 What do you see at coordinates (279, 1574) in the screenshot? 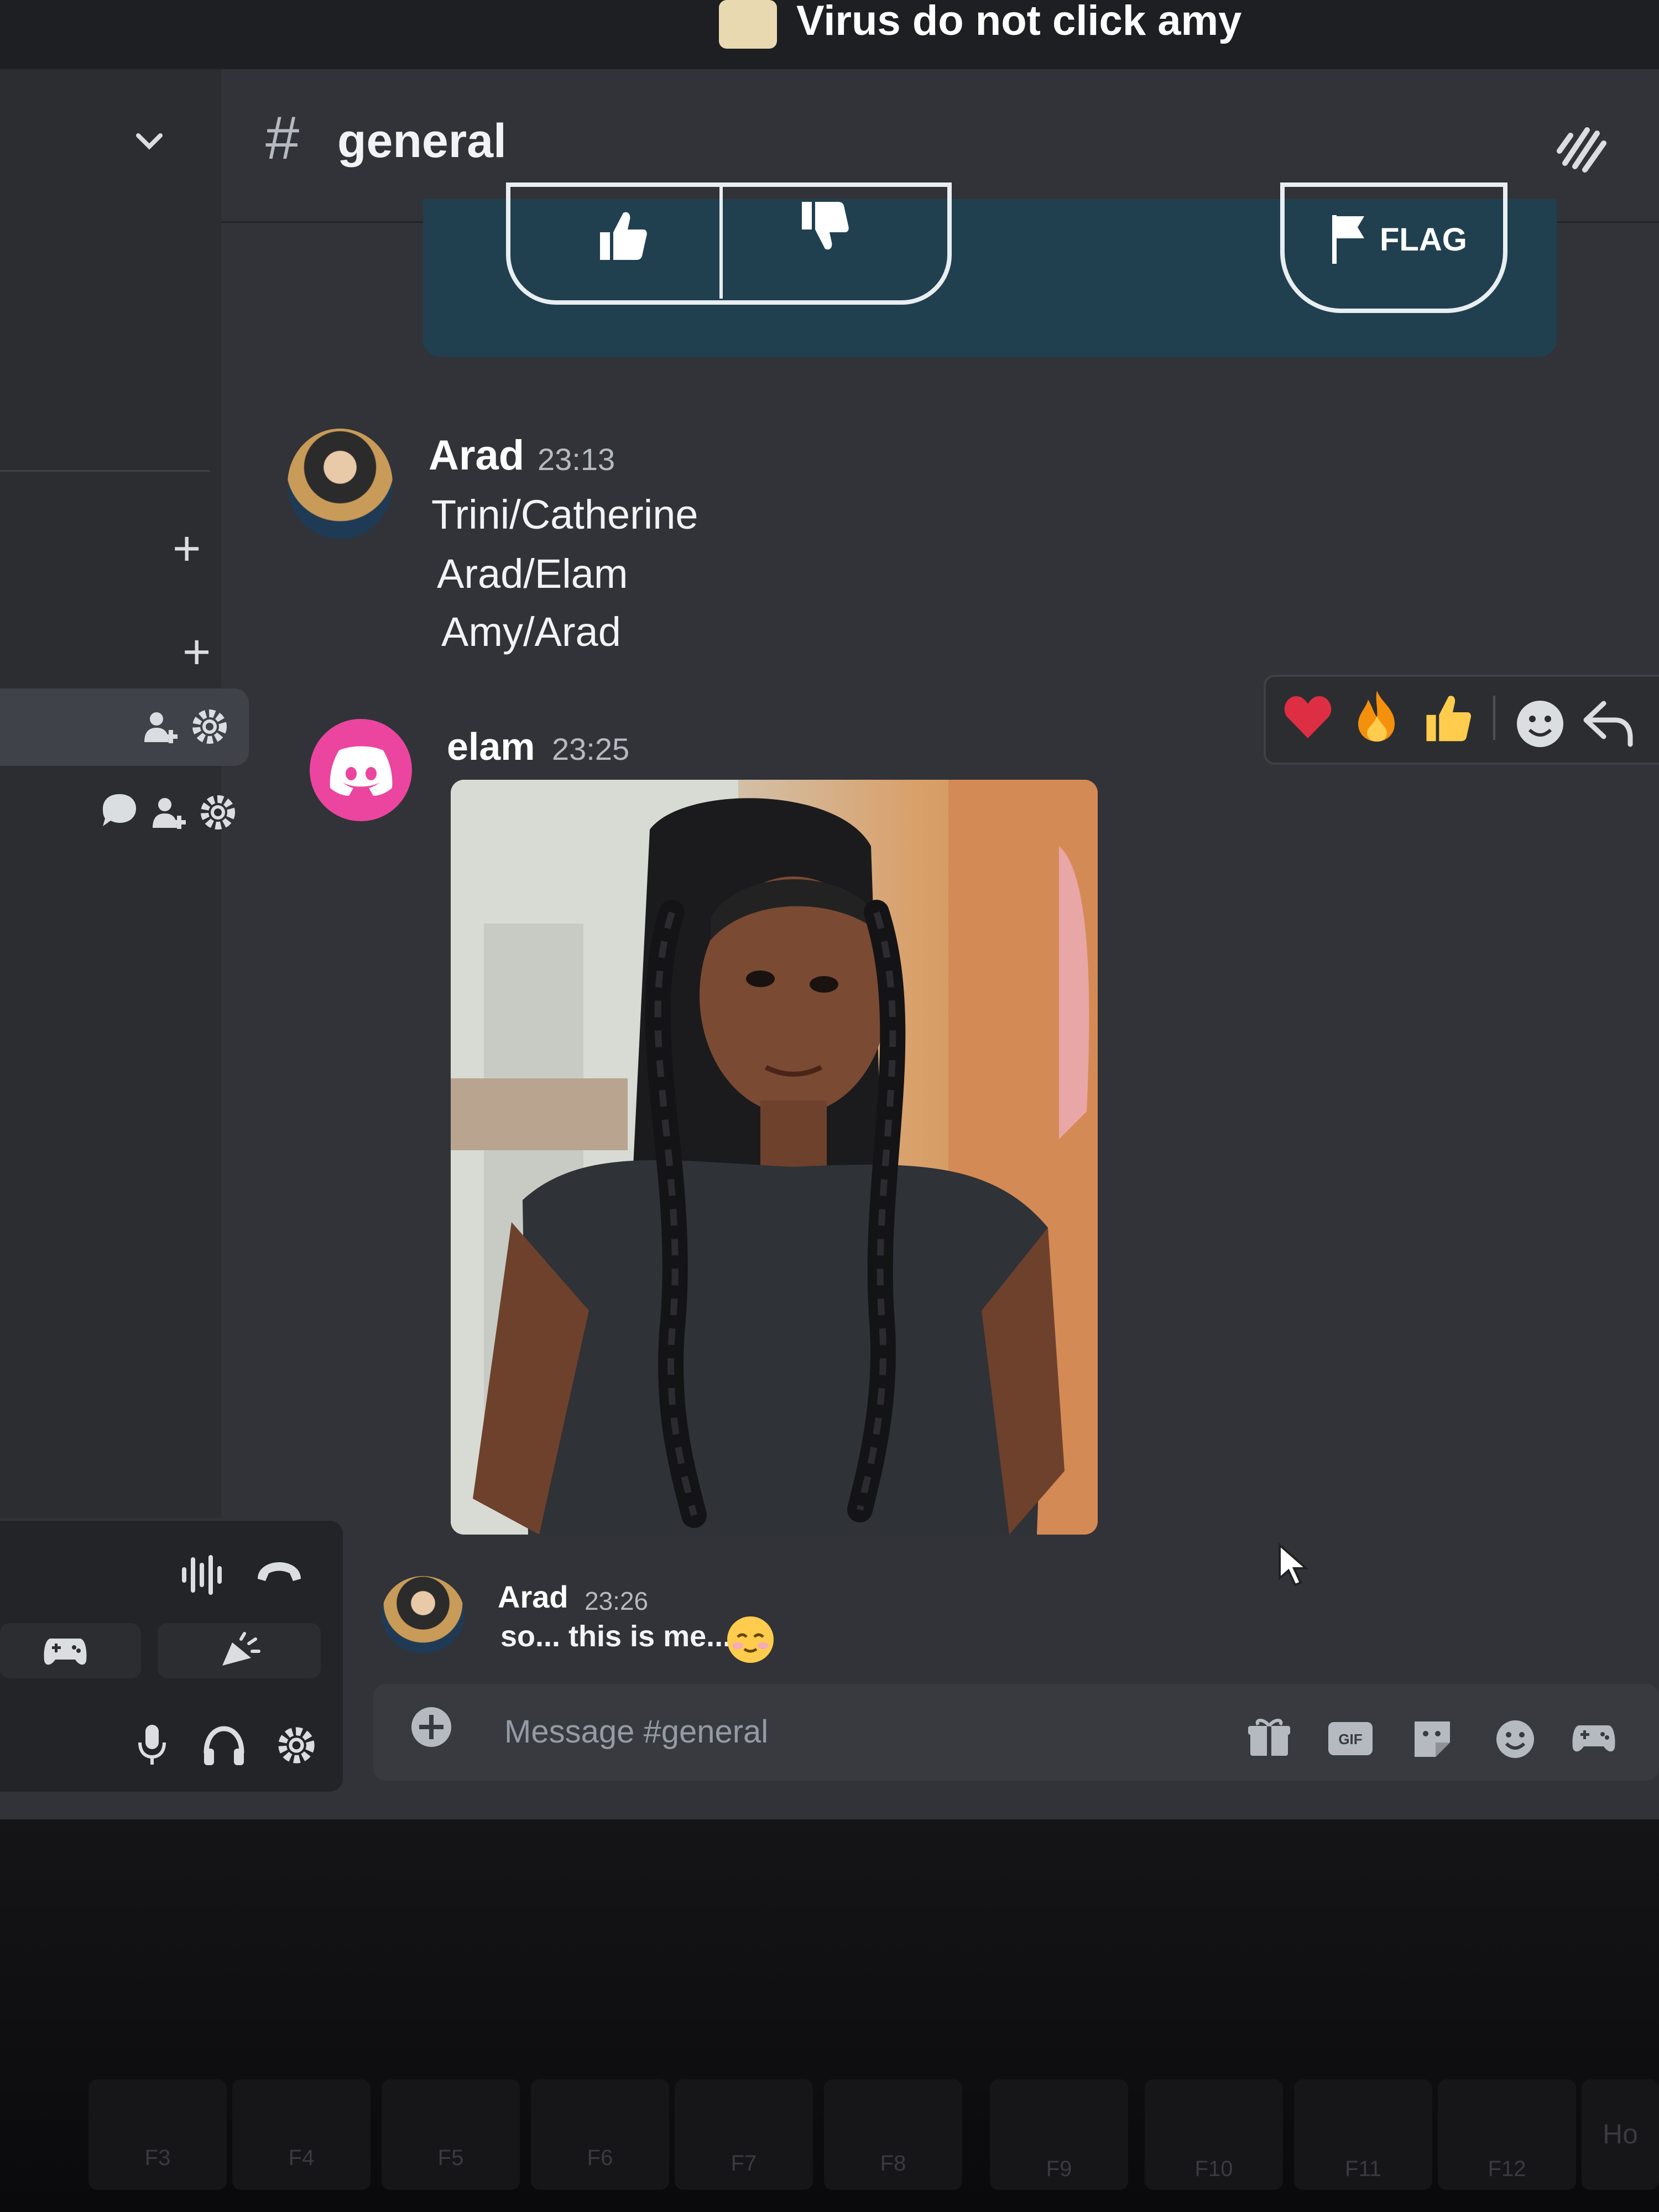
I see `disconnect-call-icon` at bounding box center [279, 1574].